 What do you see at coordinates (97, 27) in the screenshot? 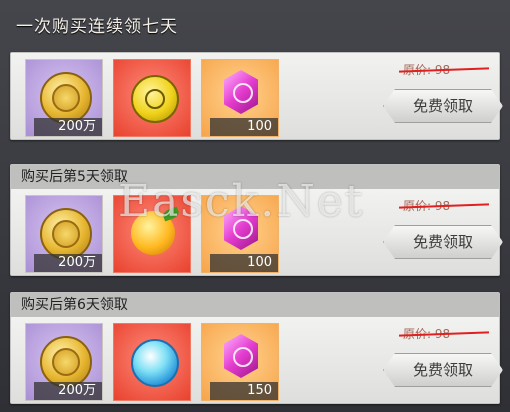
I see `panel-title: 一次购买连续领七天` at bounding box center [97, 27].